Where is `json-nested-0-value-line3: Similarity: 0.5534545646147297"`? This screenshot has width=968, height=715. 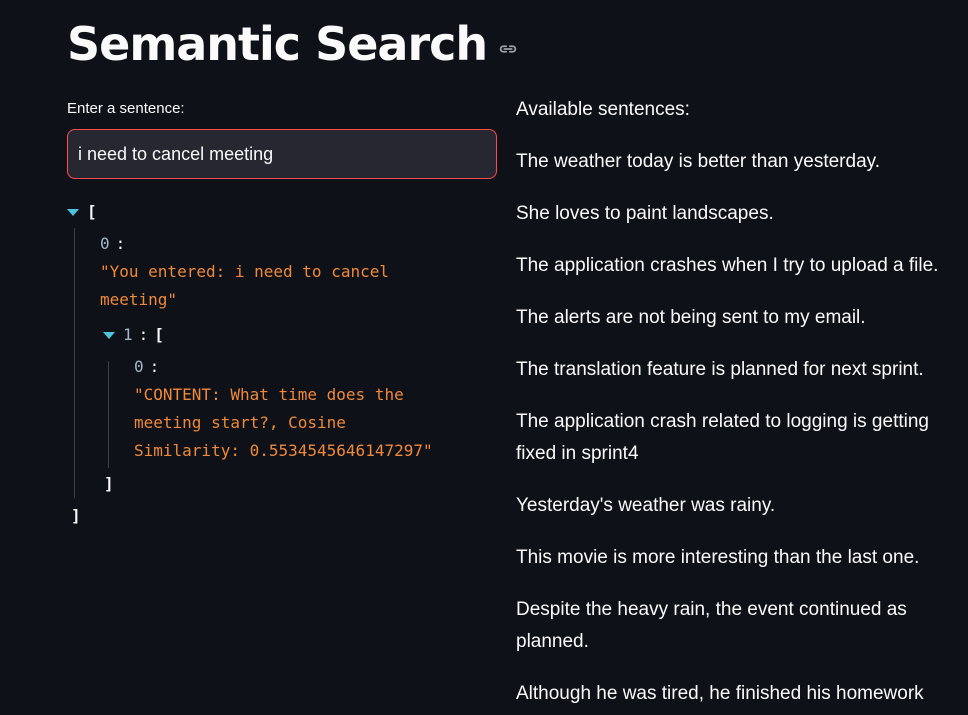
json-nested-0-value-line3: Similarity: 0.5534545646147297" is located at coordinates (283, 450).